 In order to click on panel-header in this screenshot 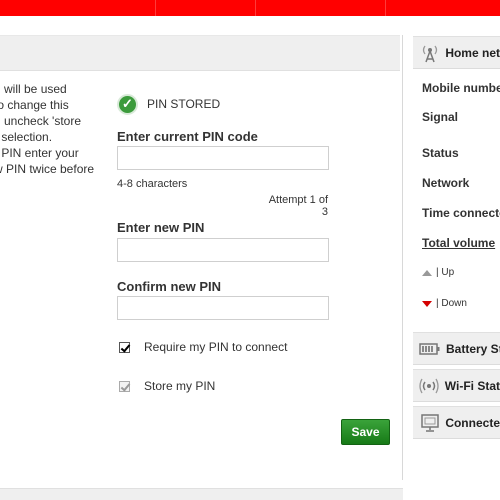, I will do `click(200, 53)`.